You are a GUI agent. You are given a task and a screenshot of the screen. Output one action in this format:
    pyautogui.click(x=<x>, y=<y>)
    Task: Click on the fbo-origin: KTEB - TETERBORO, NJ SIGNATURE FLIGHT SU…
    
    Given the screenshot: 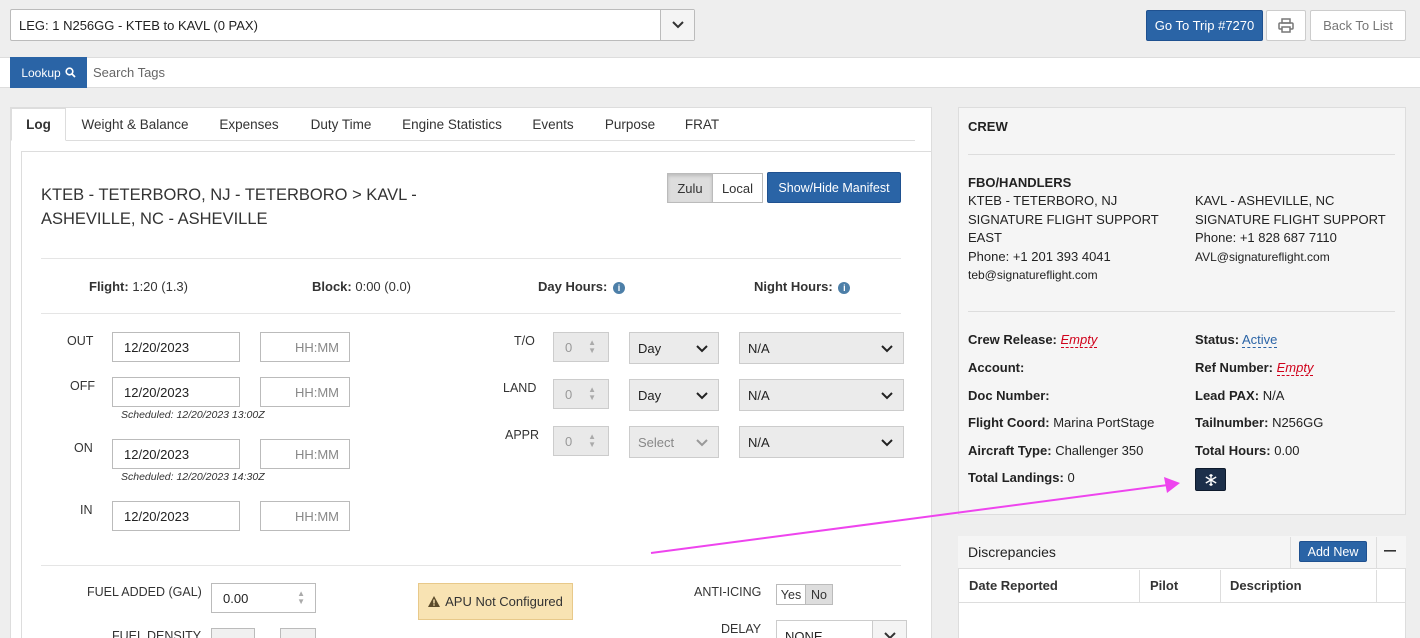 What is the action you would take?
    pyautogui.click(x=1063, y=238)
    